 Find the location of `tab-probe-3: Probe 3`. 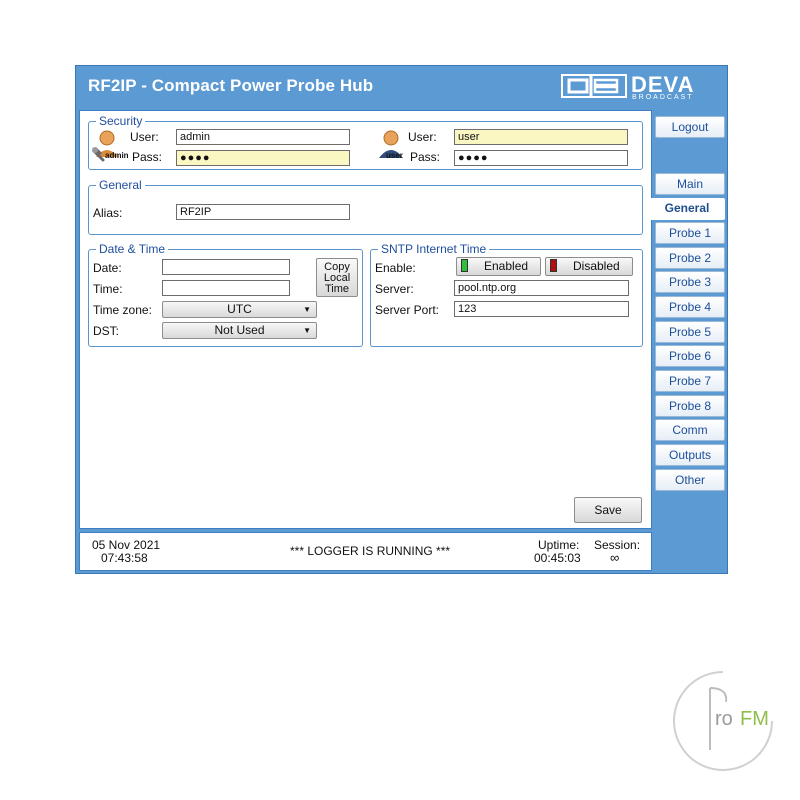

tab-probe-3: Probe 3 is located at coordinates (690, 282).